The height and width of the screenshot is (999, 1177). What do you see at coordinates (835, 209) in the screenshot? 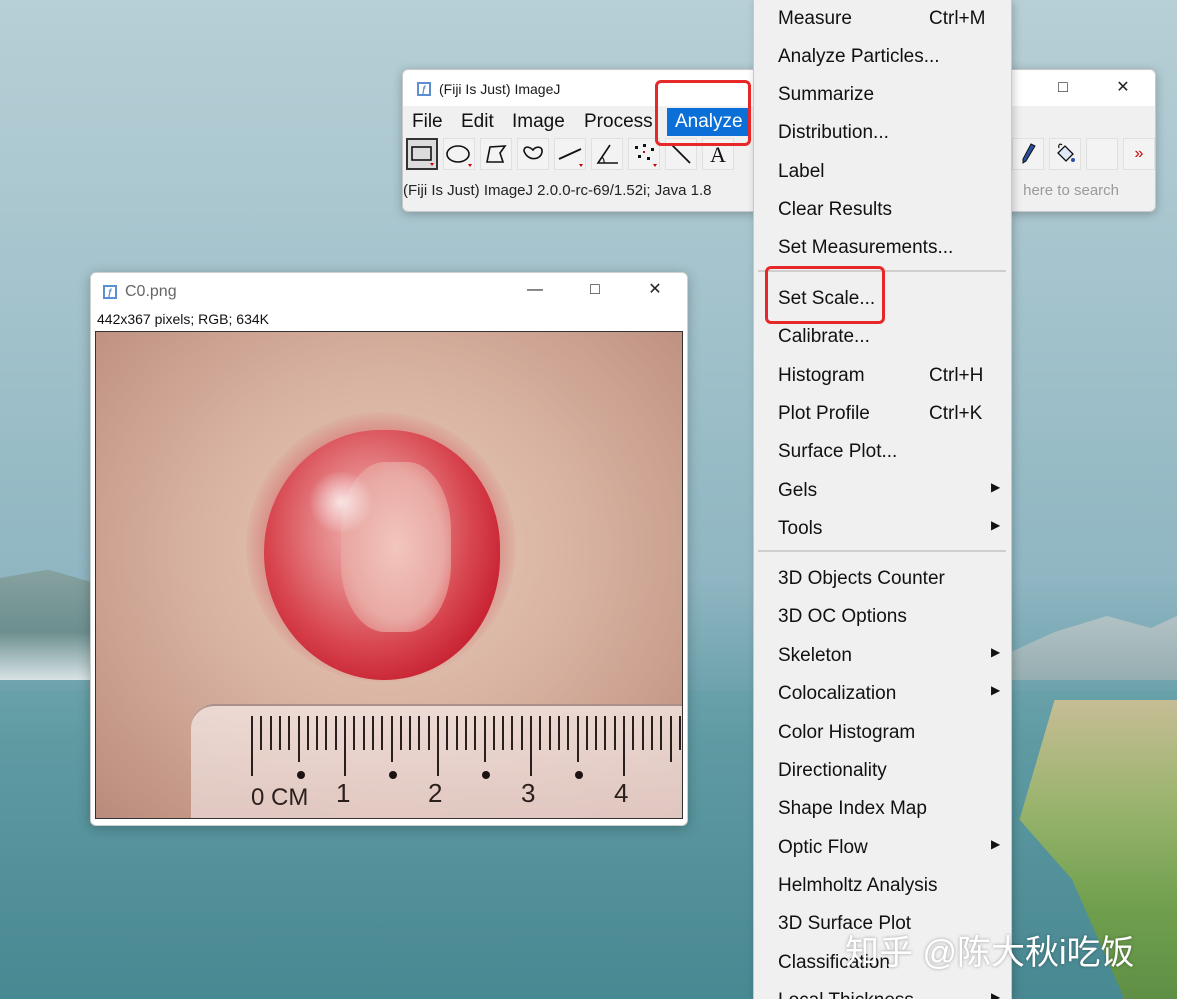
I see `menu-item-label: Clear Results` at bounding box center [835, 209].